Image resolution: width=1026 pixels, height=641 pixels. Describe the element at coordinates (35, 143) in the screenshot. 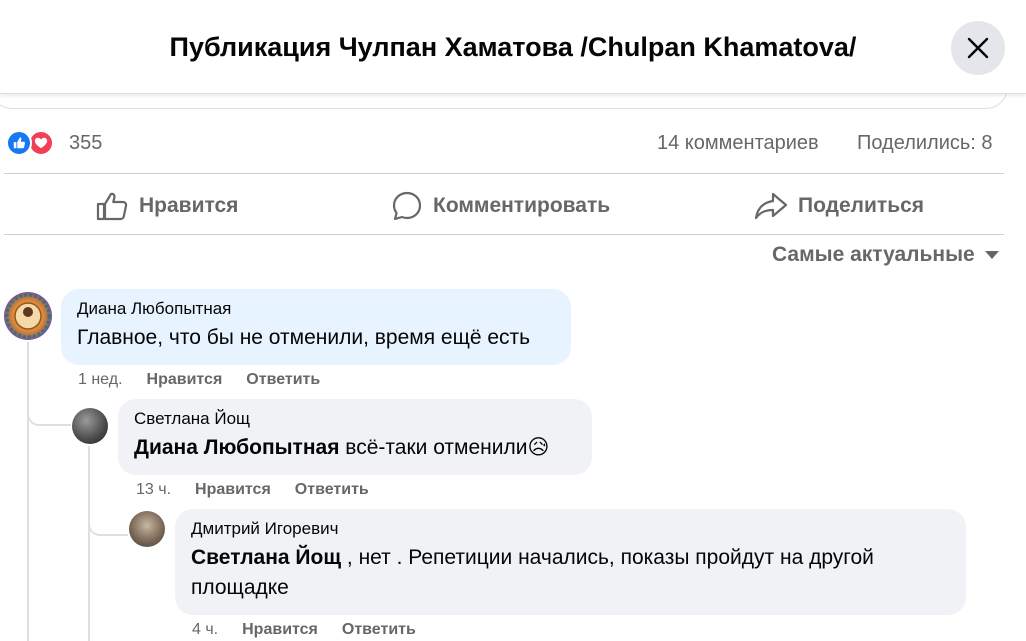

I see `reactions-summary` at that location.